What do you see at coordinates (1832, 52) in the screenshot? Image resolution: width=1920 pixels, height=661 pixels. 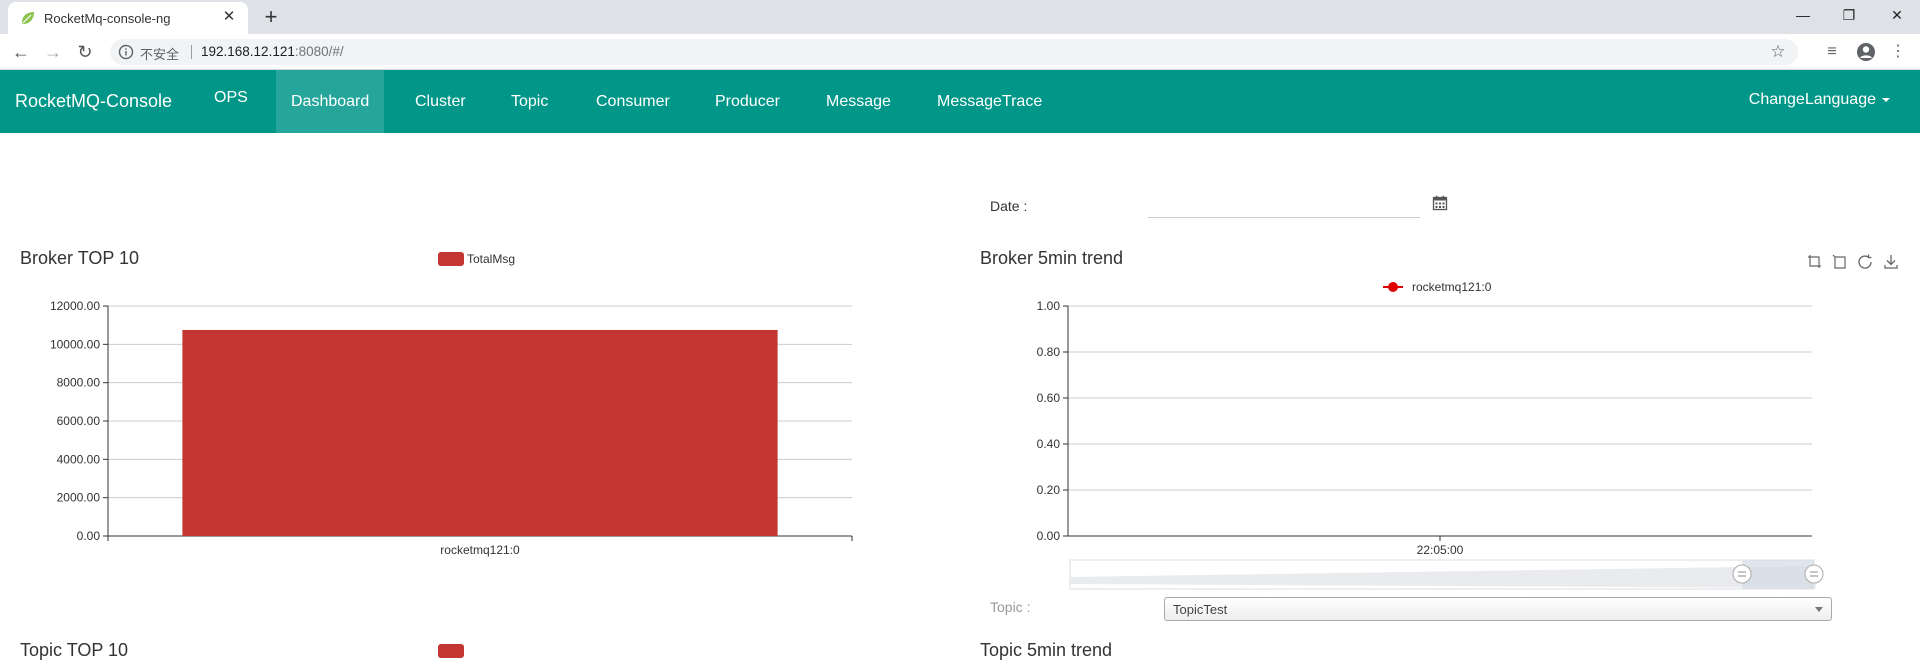 I see `reading-list-icon: ≡` at bounding box center [1832, 52].